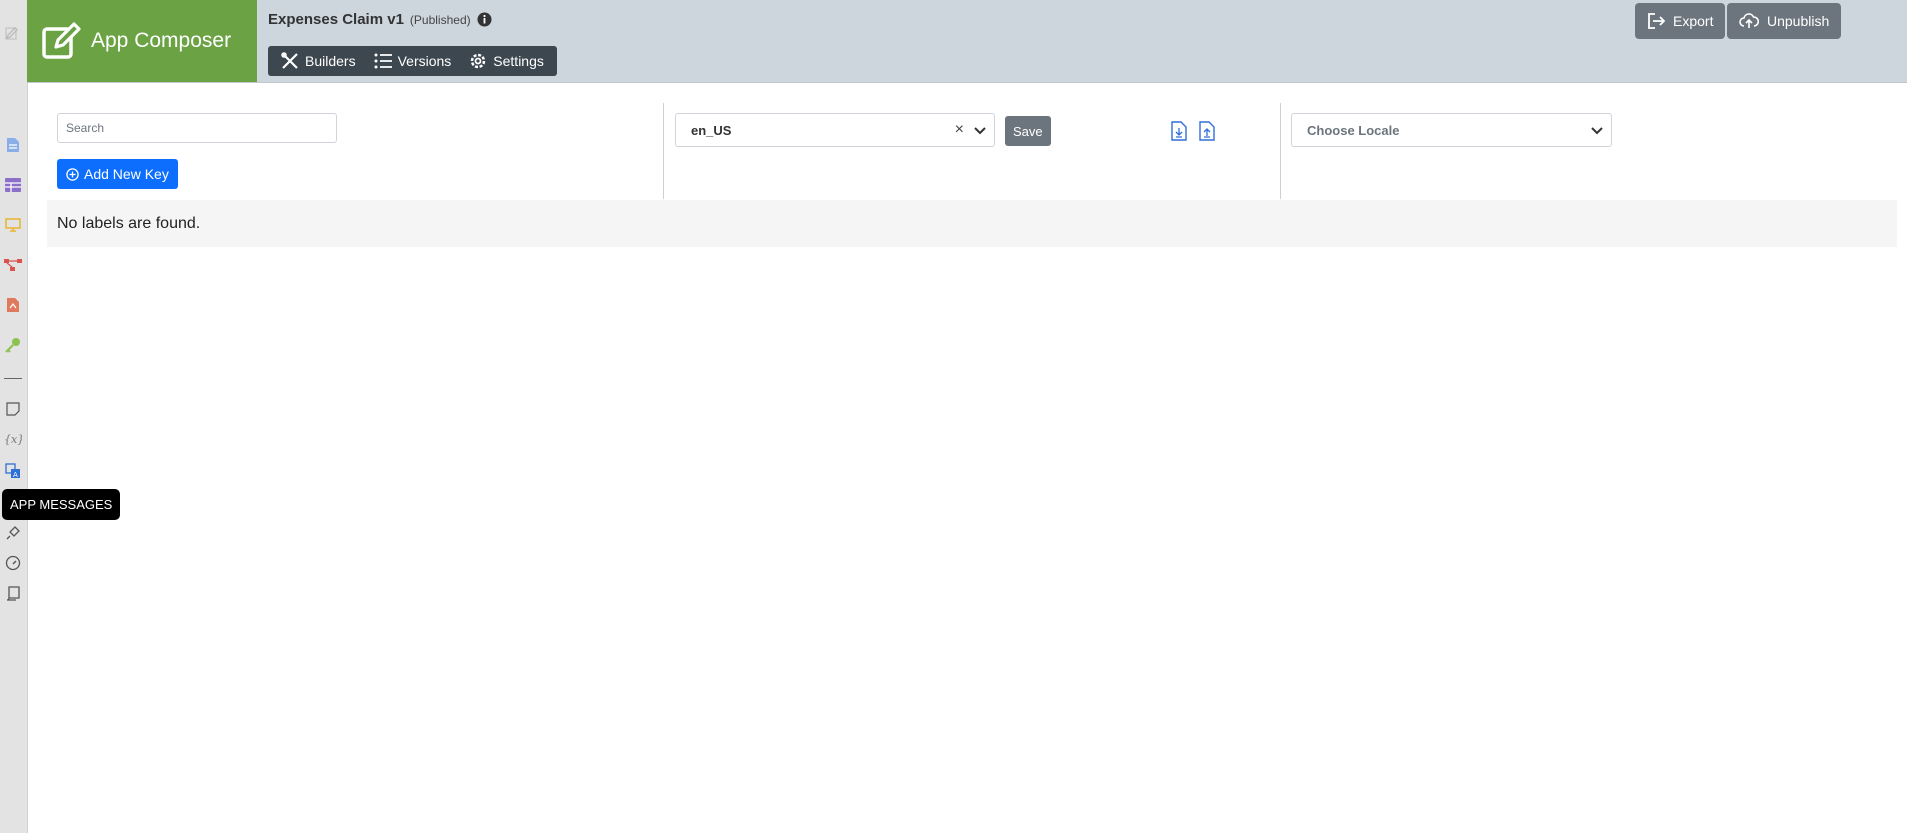  What do you see at coordinates (959, 130) in the screenshot?
I see `clear-icon: ×` at bounding box center [959, 130].